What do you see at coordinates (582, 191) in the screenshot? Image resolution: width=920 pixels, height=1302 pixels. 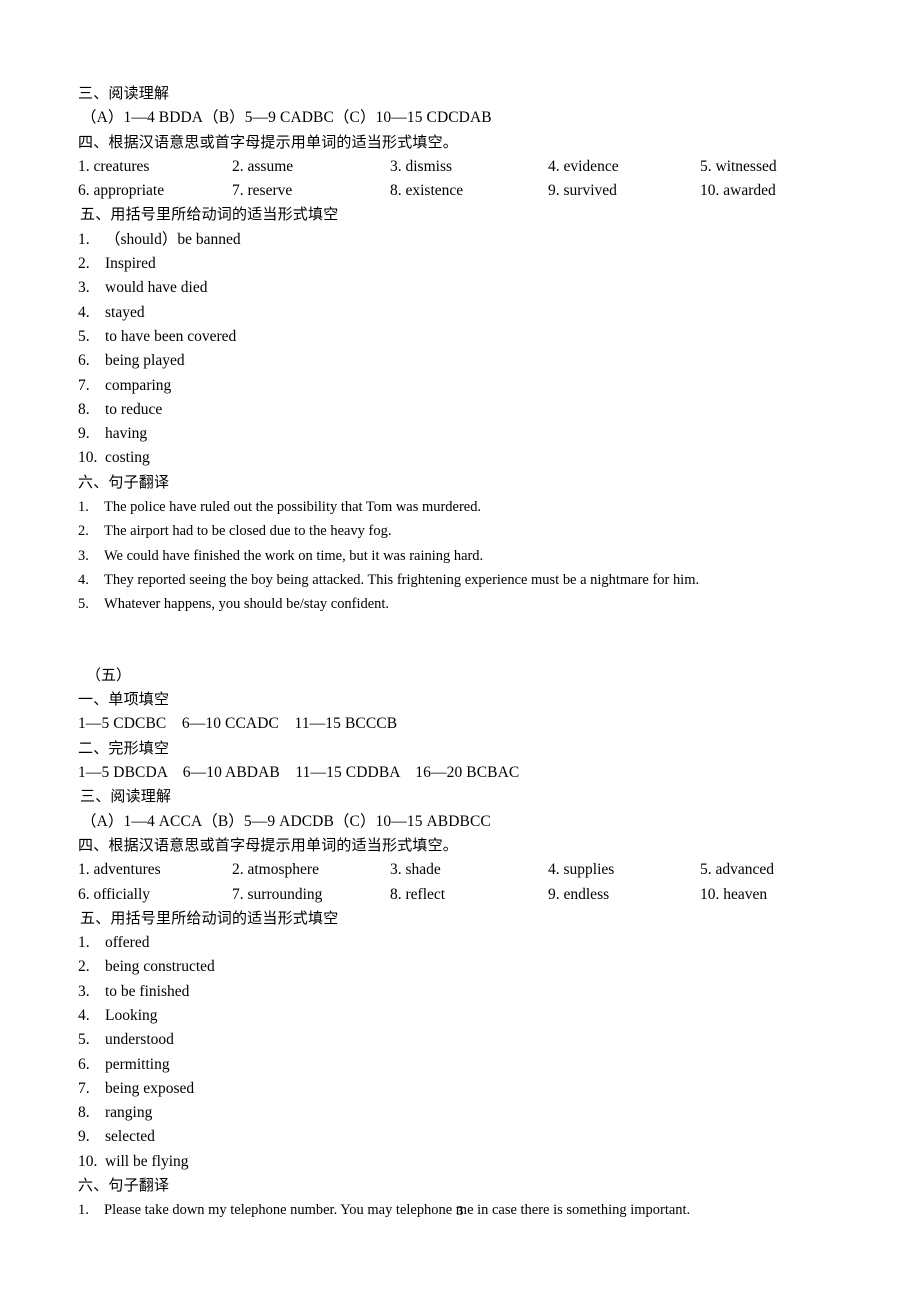 I see `vocab-cell: 9. survived` at bounding box center [582, 191].